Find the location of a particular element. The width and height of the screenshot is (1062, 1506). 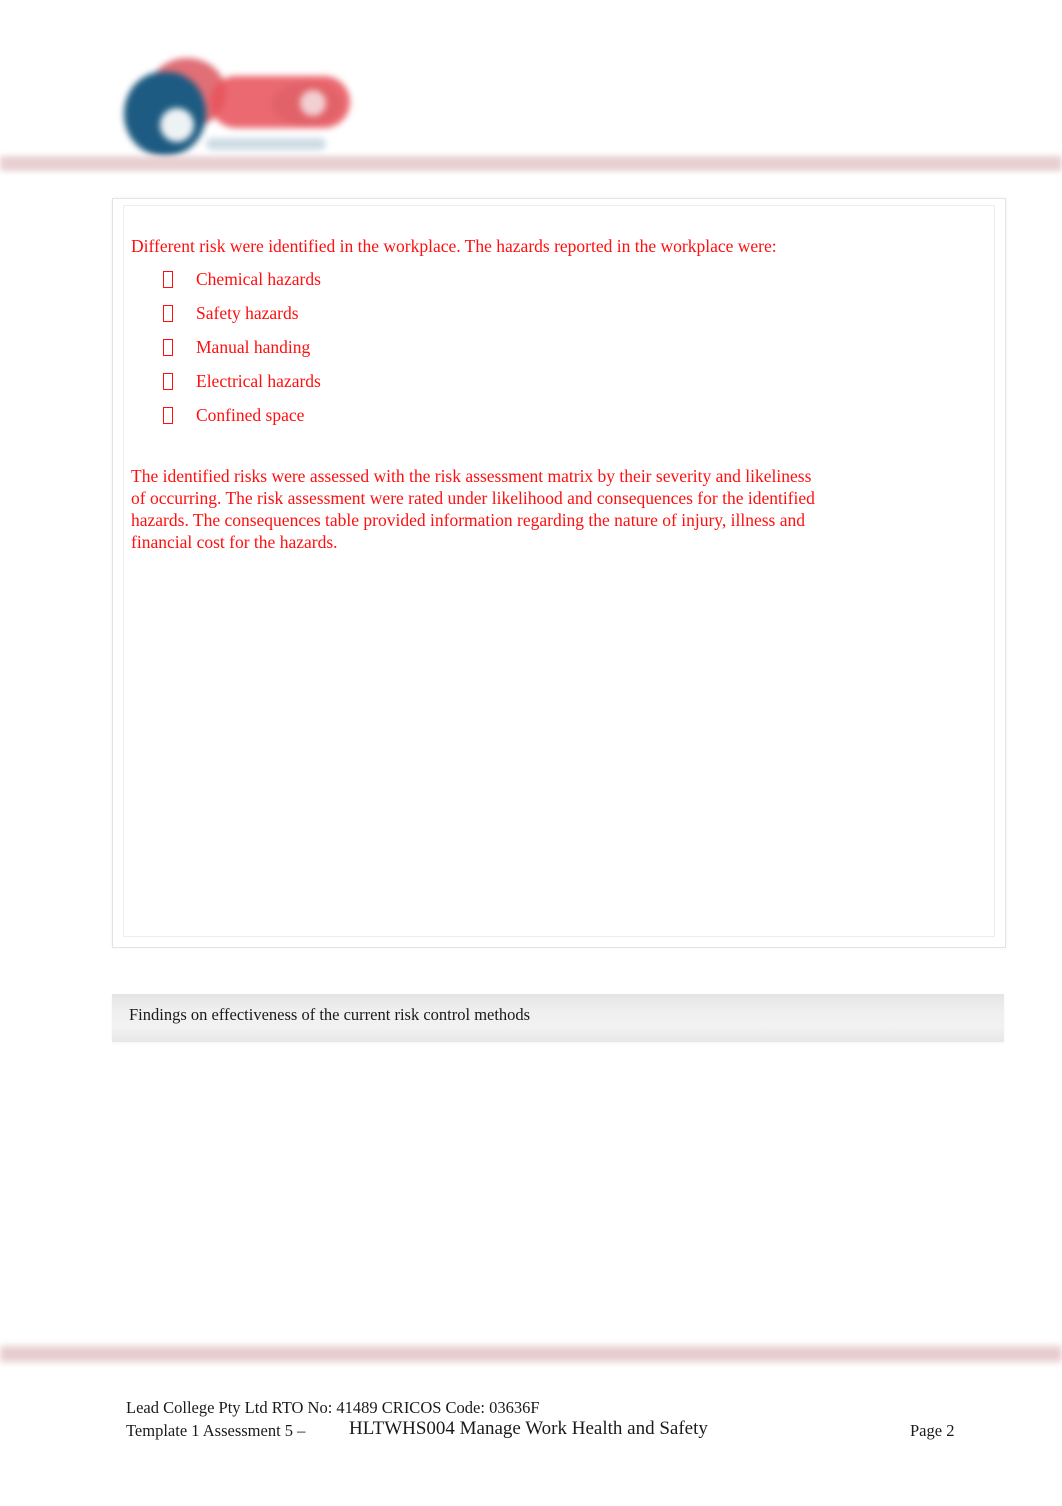

list-item: Manual handing is located at coordinates (481, 347).